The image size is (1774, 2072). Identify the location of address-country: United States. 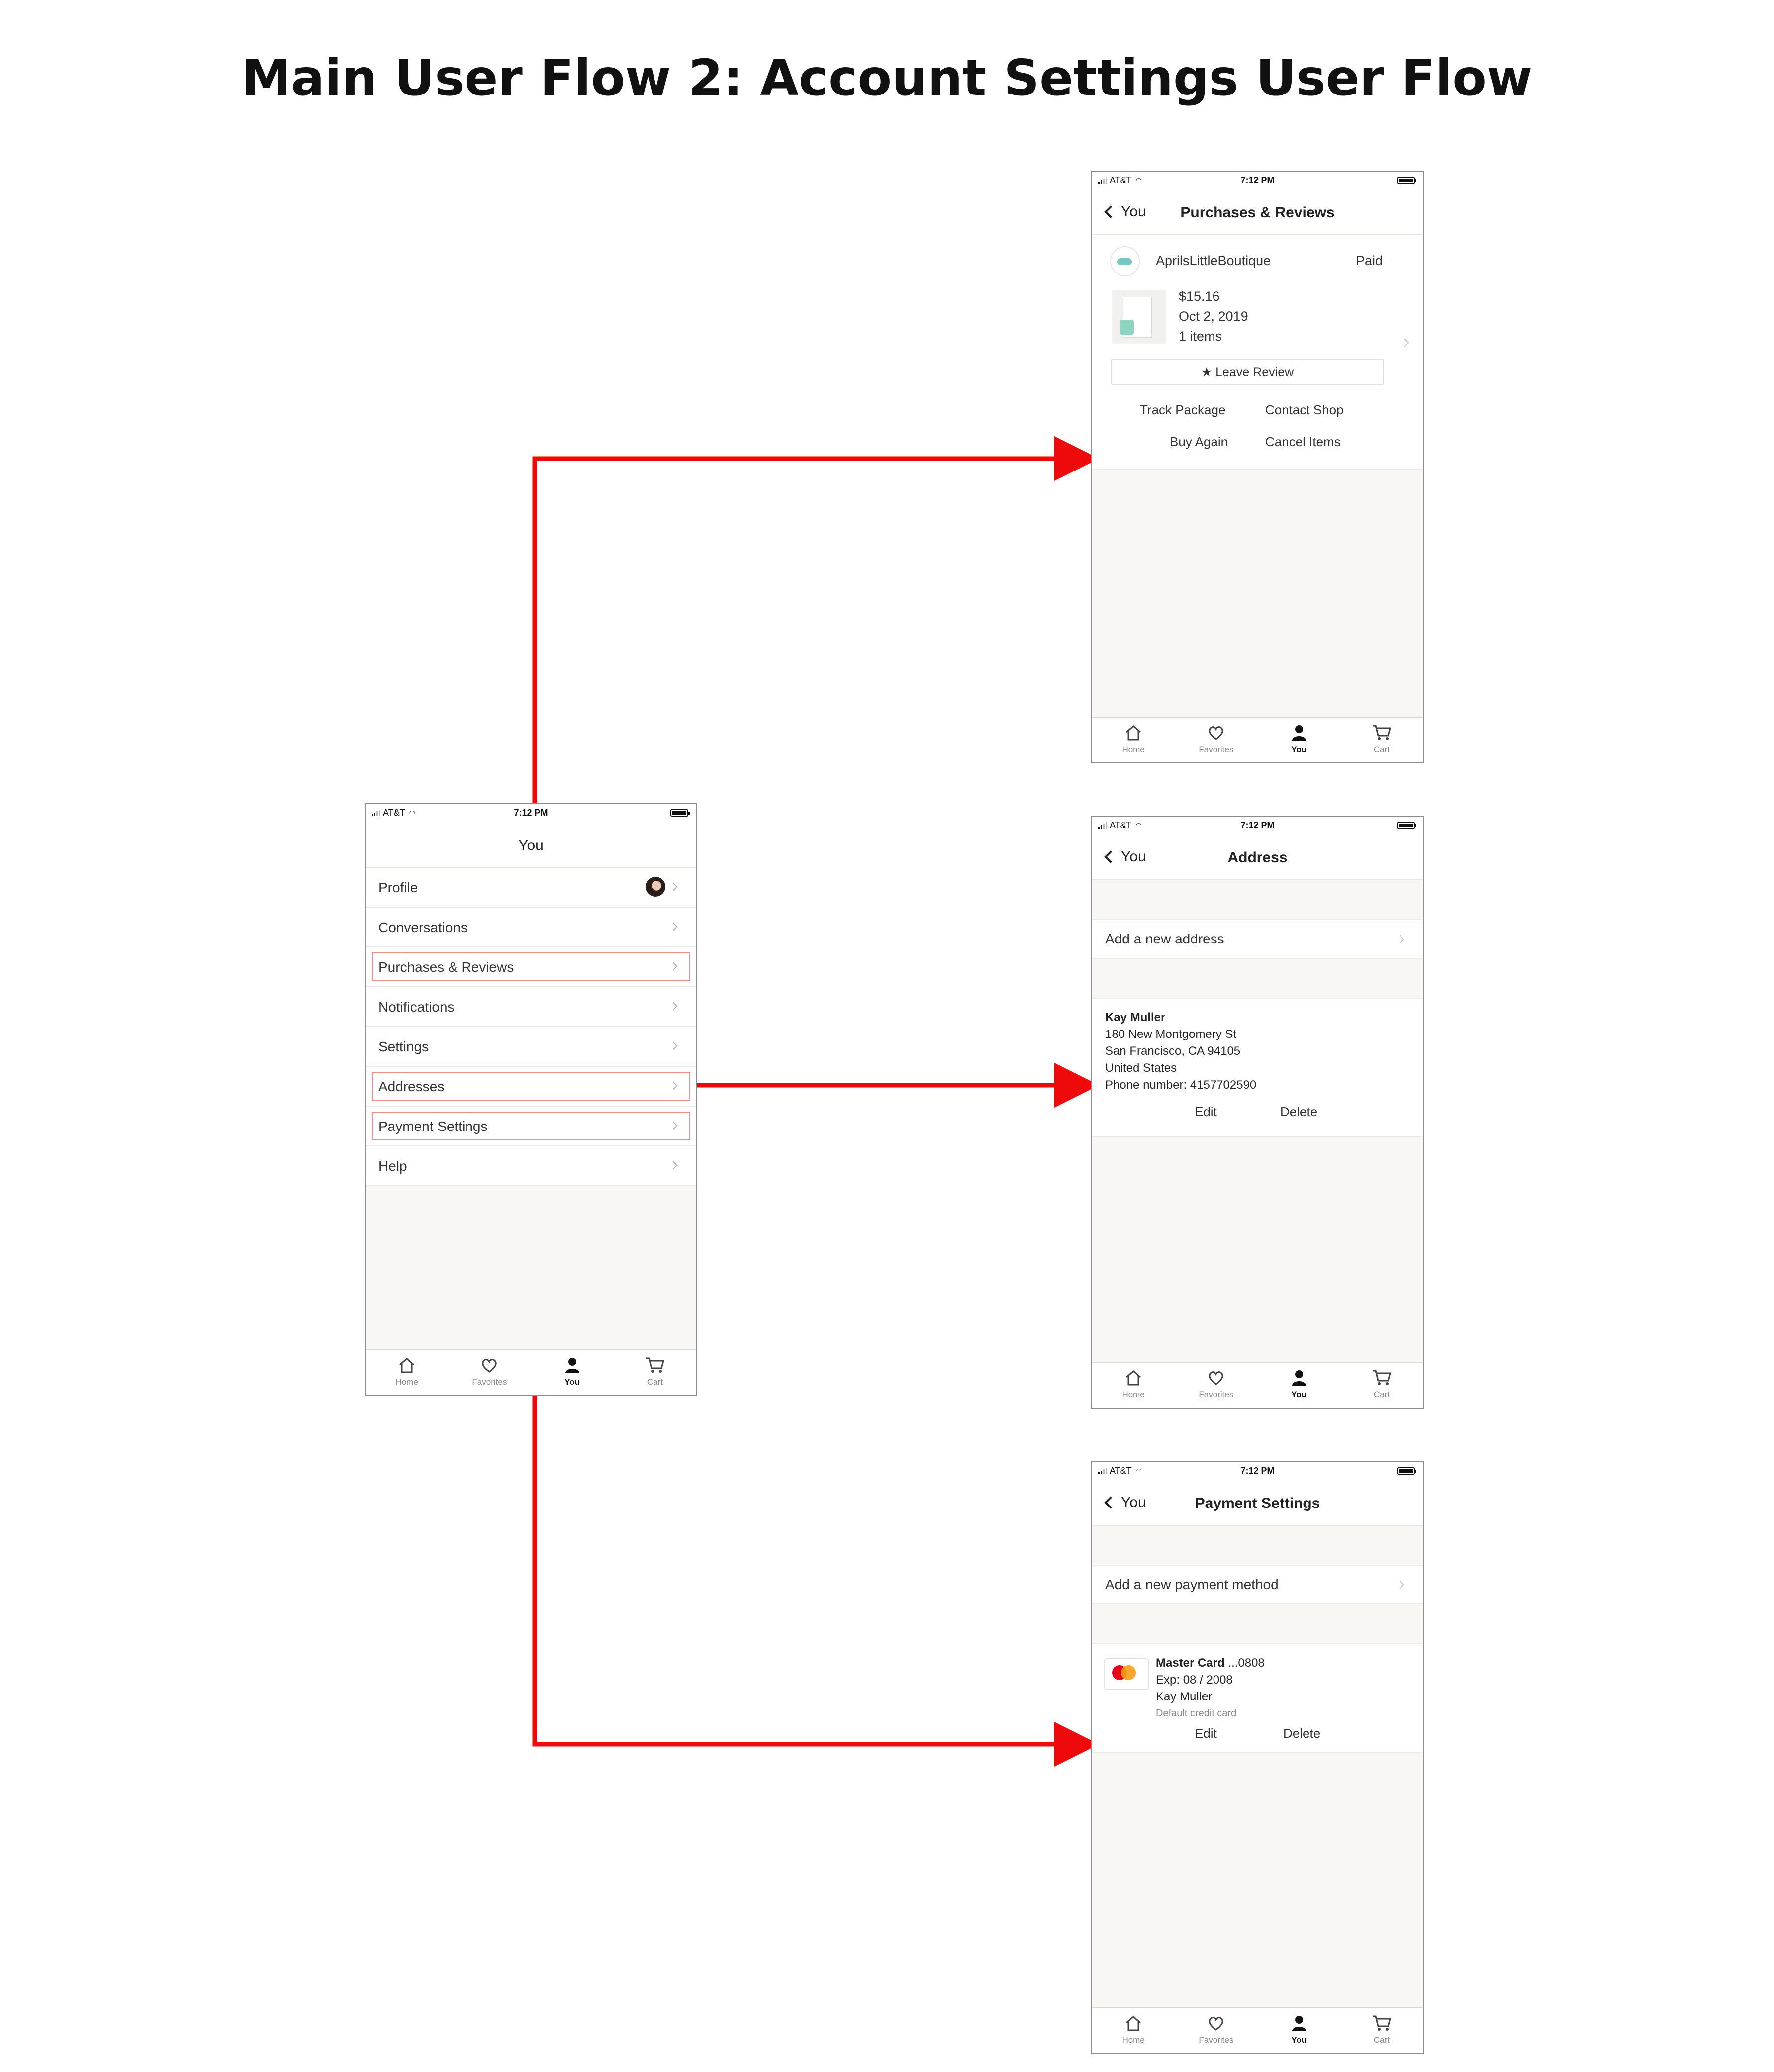
(1141, 1068).